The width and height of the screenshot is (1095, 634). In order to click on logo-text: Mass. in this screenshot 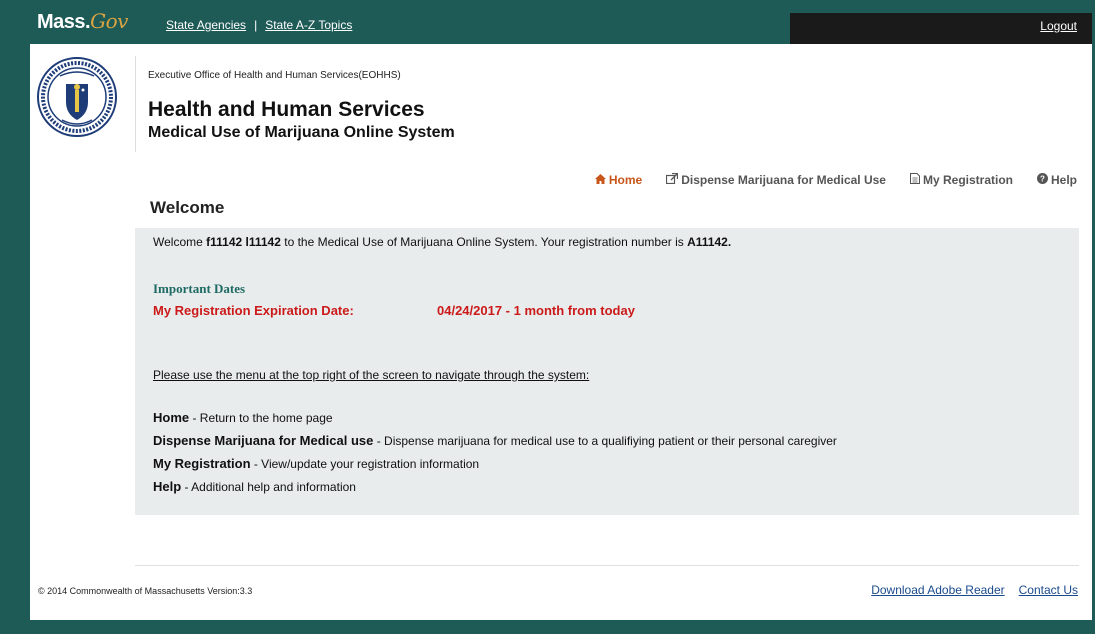, I will do `click(64, 22)`.